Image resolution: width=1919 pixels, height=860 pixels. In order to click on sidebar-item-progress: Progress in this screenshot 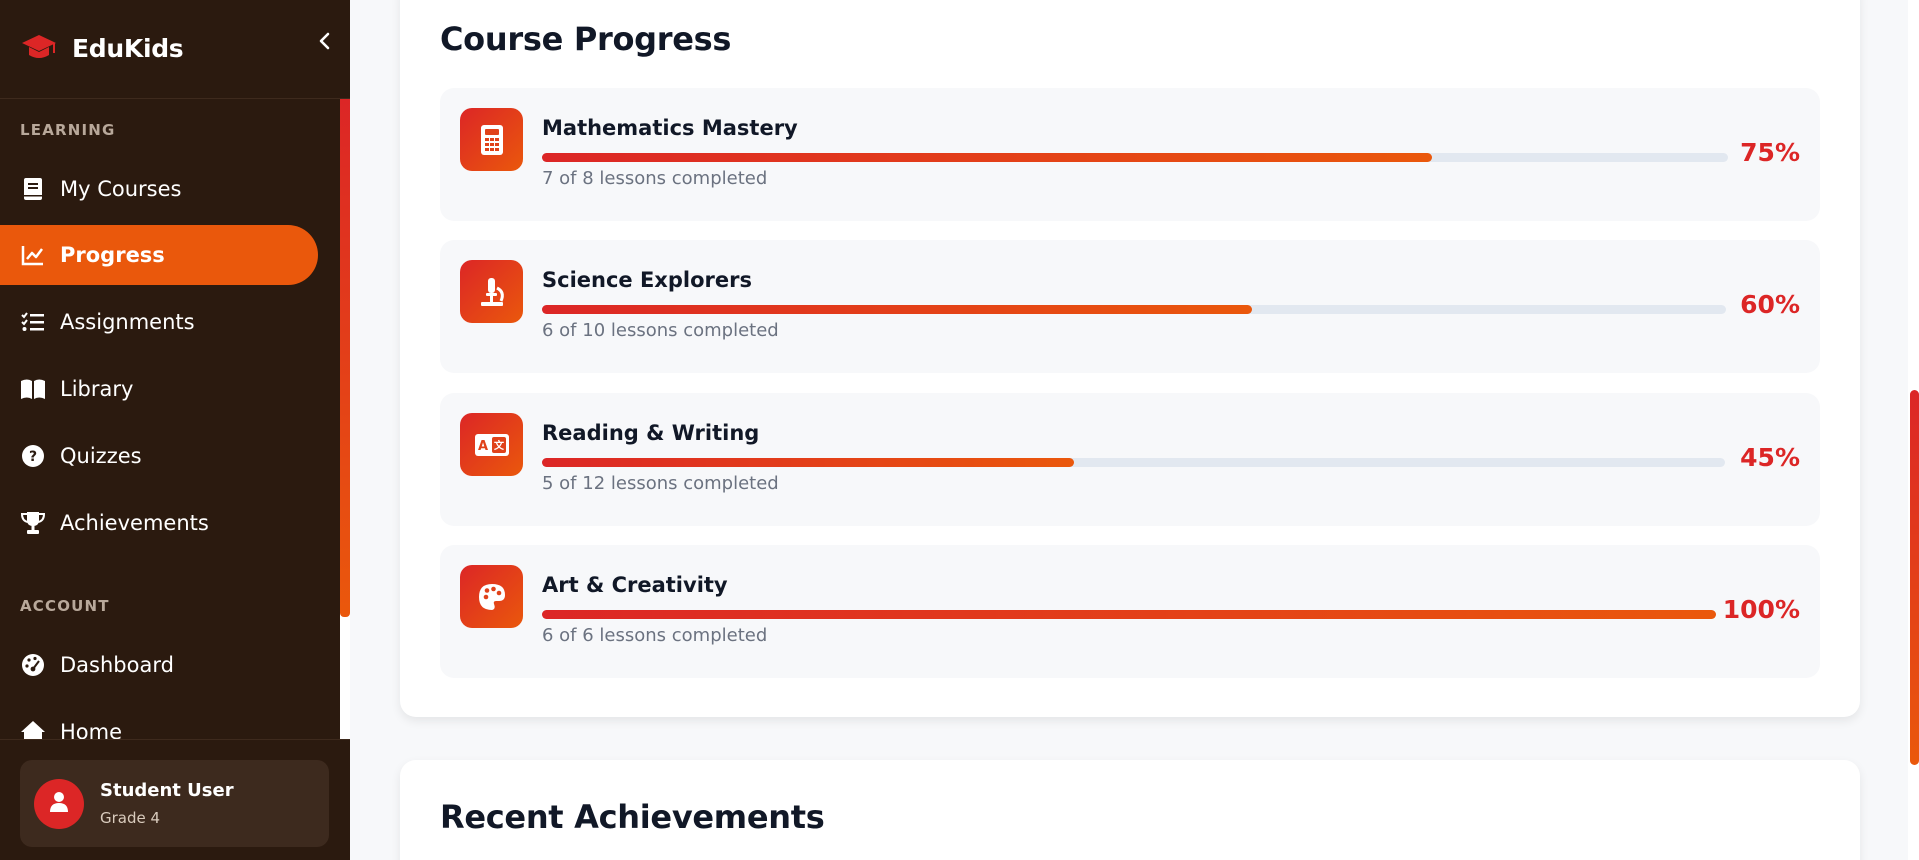, I will do `click(159, 255)`.